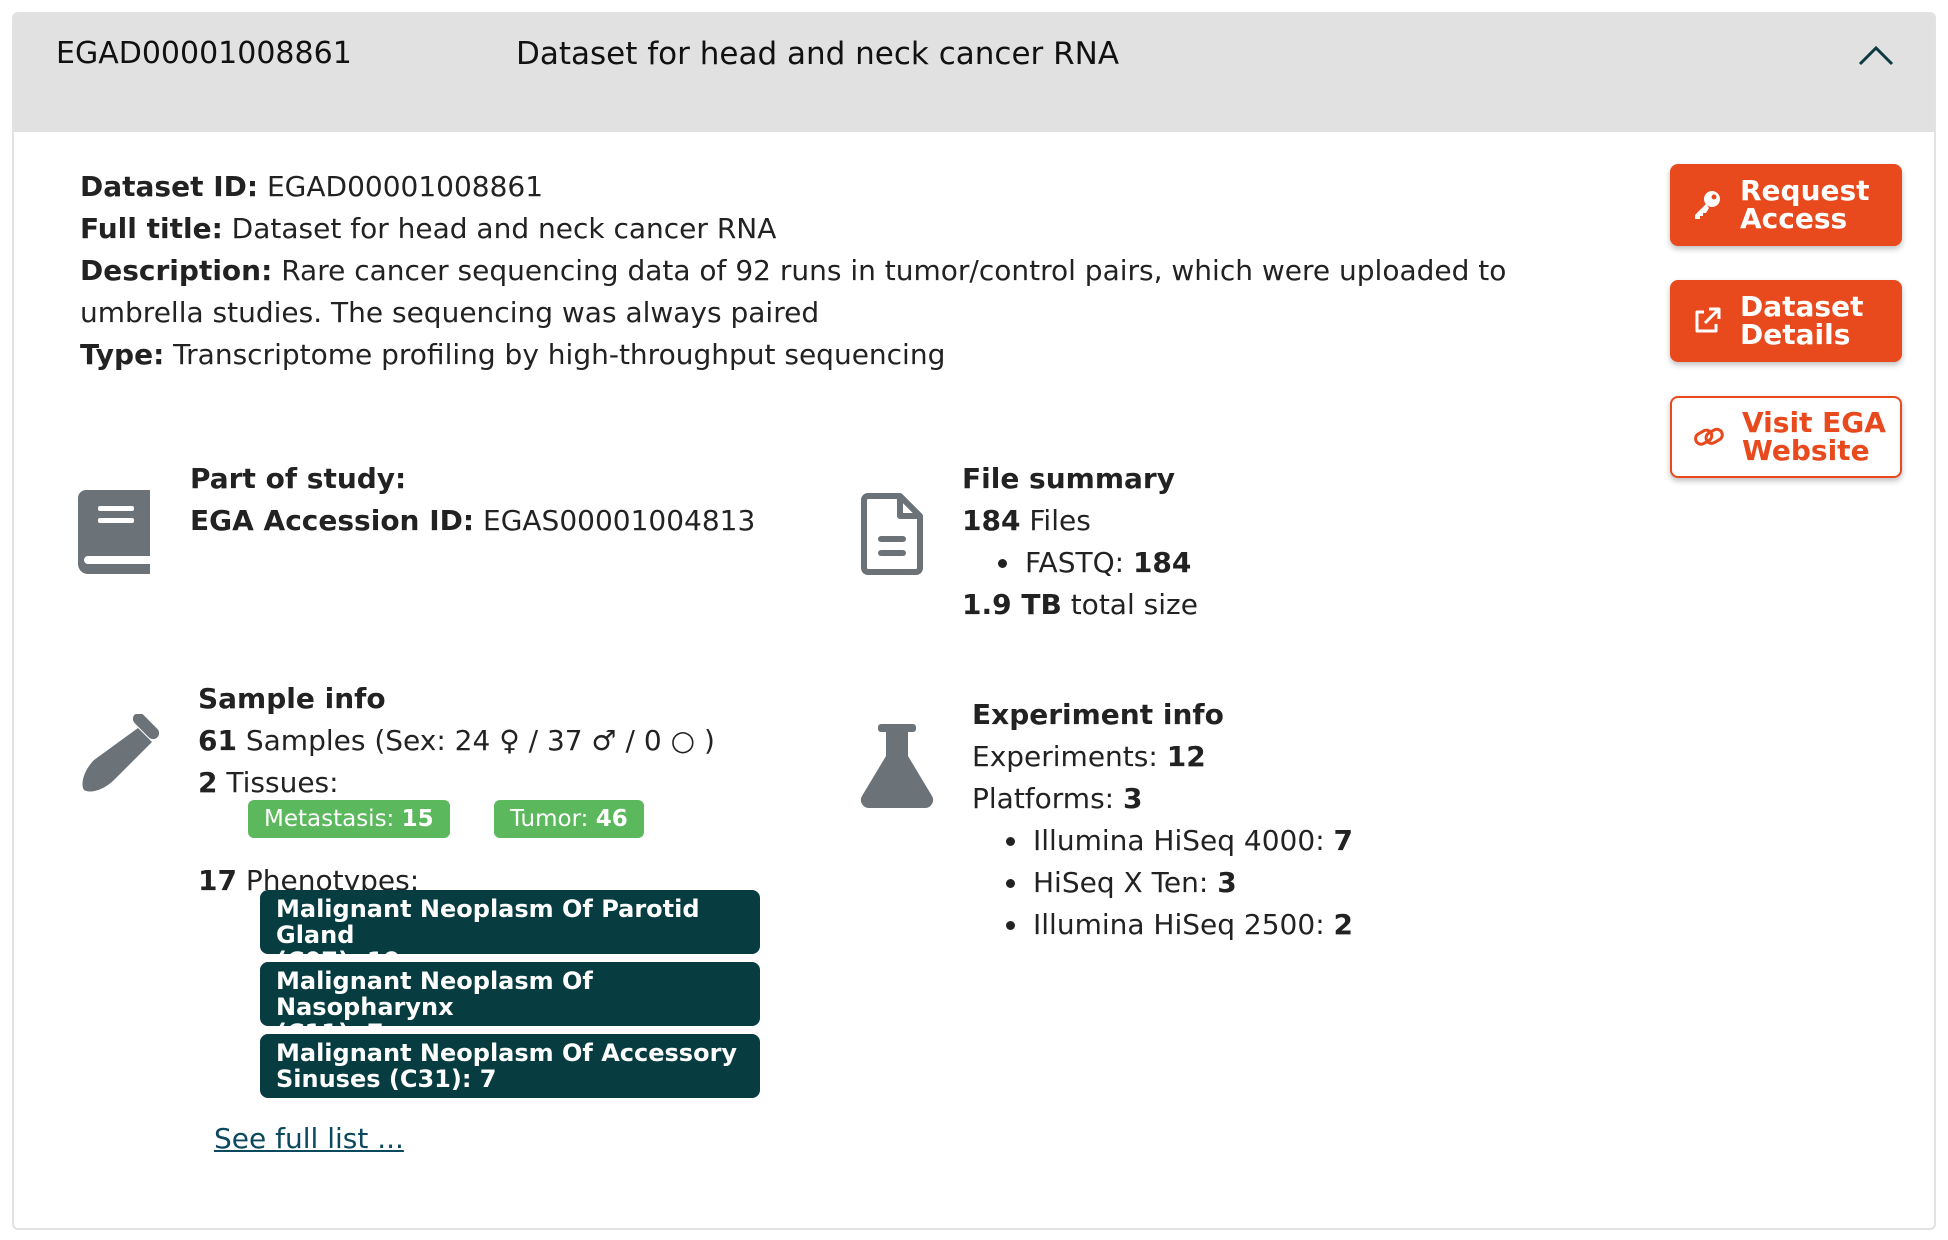  What do you see at coordinates (1098, 714) in the screenshot?
I see `experiment-info-heading: Experiment info` at bounding box center [1098, 714].